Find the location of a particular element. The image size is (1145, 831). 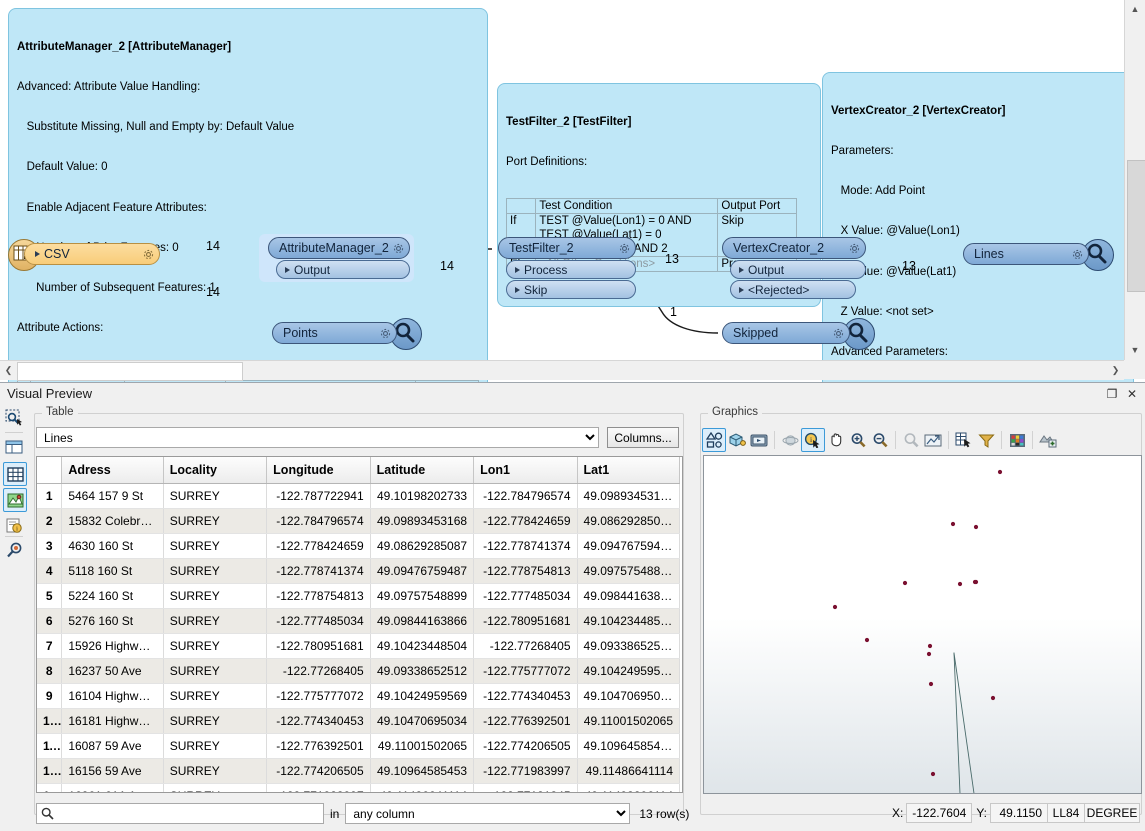

port-testfilter-skip: Skip is located at coordinates (571, 289).